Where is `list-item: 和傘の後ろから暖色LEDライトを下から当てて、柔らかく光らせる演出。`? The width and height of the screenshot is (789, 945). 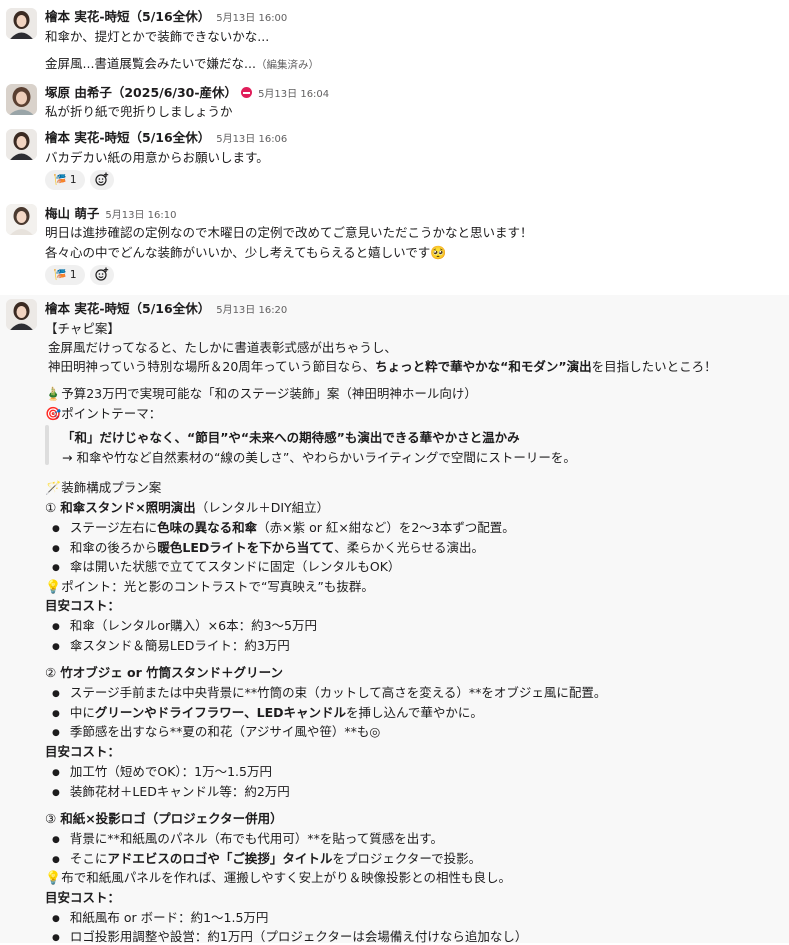 list-item: 和傘の後ろから暖色LEDライトを下から当てて、柔らかく光らせる演出。 is located at coordinates (268, 546).